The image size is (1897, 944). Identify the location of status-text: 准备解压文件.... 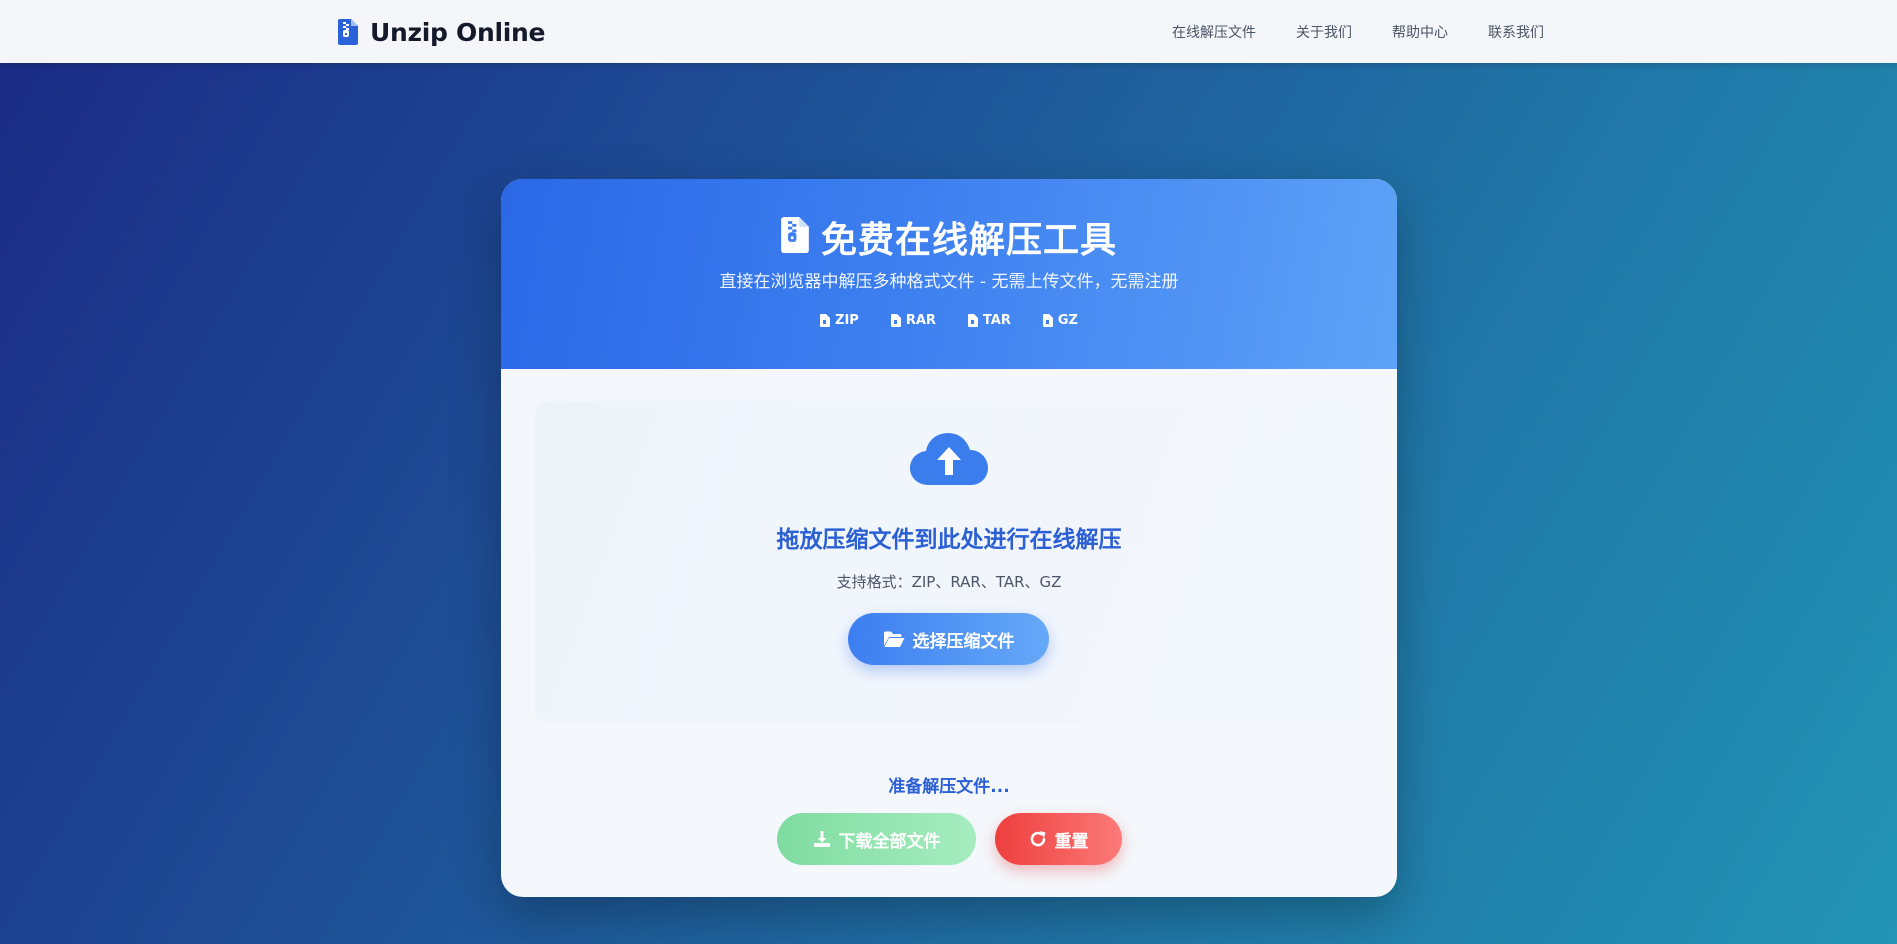
(949, 787).